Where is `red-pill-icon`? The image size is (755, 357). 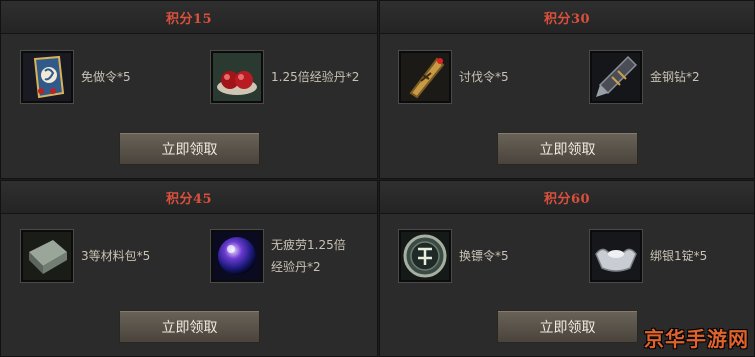 red-pill-icon is located at coordinates (237, 77).